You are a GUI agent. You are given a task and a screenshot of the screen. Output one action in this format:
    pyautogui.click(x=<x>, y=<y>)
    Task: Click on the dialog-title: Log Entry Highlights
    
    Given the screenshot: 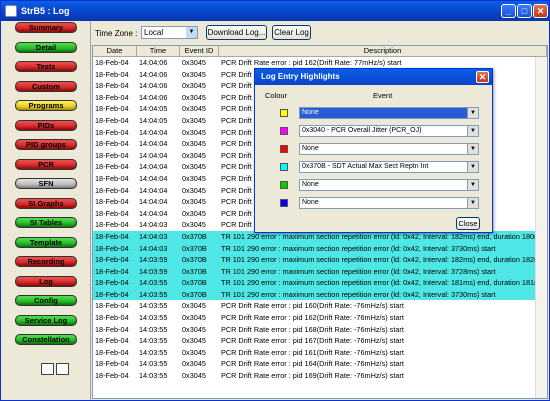 What is the action you would take?
    pyautogui.click(x=373, y=77)
    